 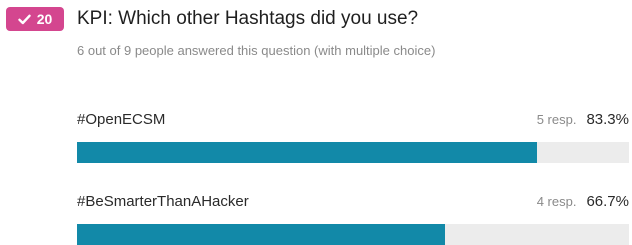 What do you see at coordinates (556, 119) in the screenshot?
I see `response-count: 5 resp.` at bounding box center [556, 119].